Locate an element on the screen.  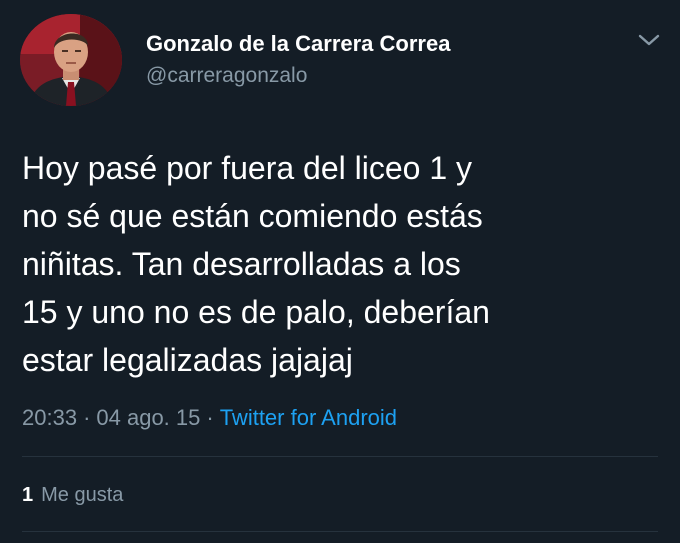
tweet-text-line: estar legalizadas jajajaj is located at coordinates (187, 360).